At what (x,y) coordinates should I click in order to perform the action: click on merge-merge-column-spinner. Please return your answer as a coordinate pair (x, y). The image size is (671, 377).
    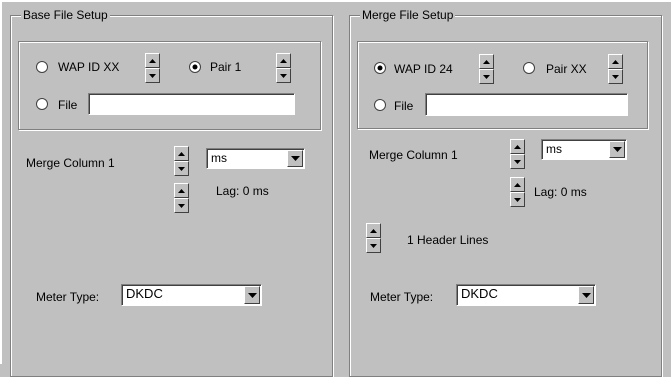
    Looking at the image, I should click on (517, 154).